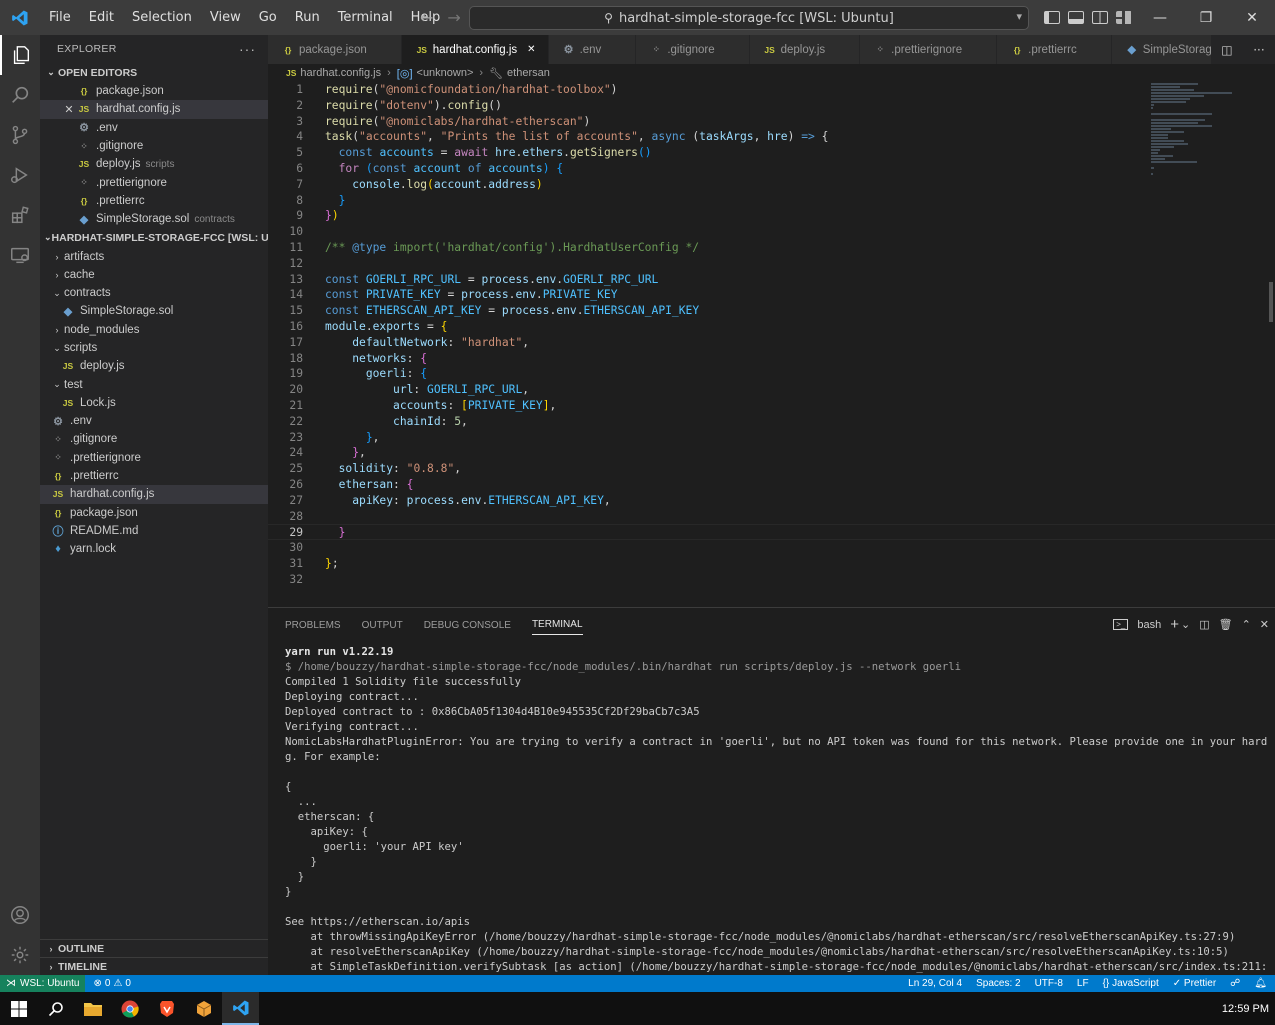 This screenshot has height=1025, width=1275. I want to click on code-line: 30, so click(771, 548).